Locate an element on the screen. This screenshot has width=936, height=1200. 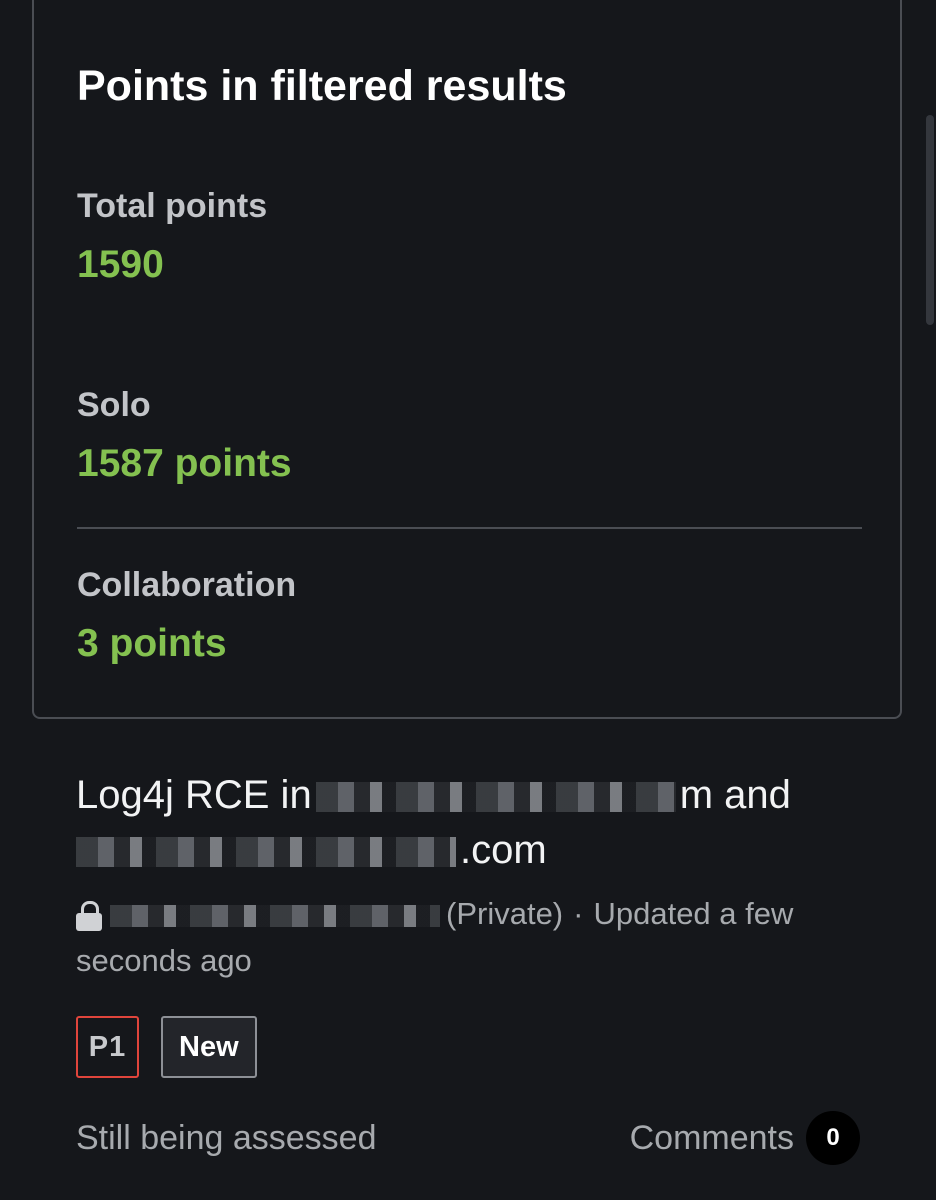
report-footer: Still being assessed Comments 0 is located at coordinates (468, 1138).